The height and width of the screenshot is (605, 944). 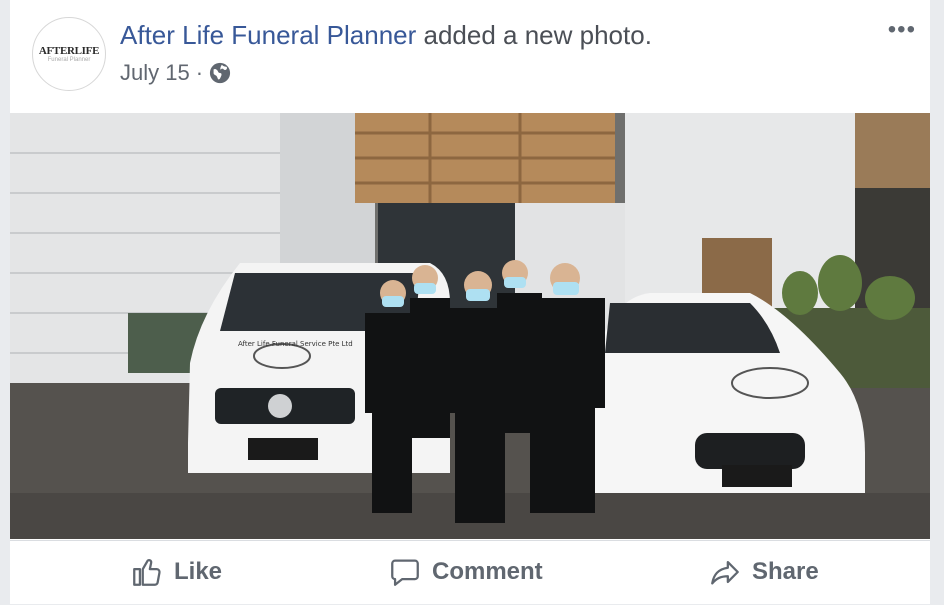 I want to click on post-meta: July 15 ·, so click(x=175, y=73).